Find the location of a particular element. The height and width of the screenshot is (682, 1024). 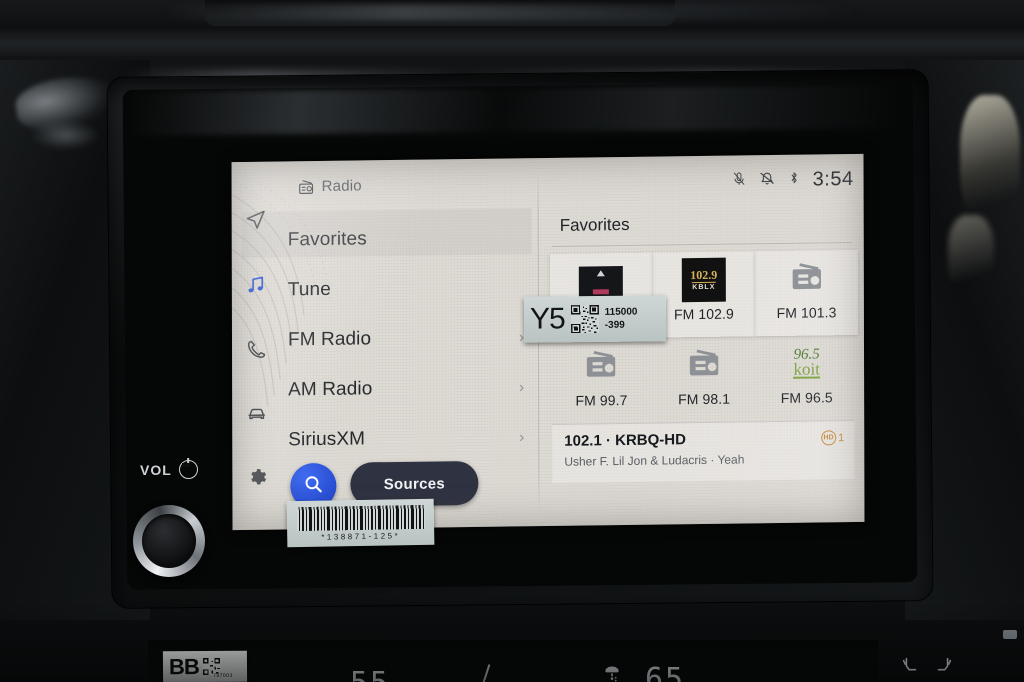

sticker-bb-number: 797003 is located at coordinates (223, 675).